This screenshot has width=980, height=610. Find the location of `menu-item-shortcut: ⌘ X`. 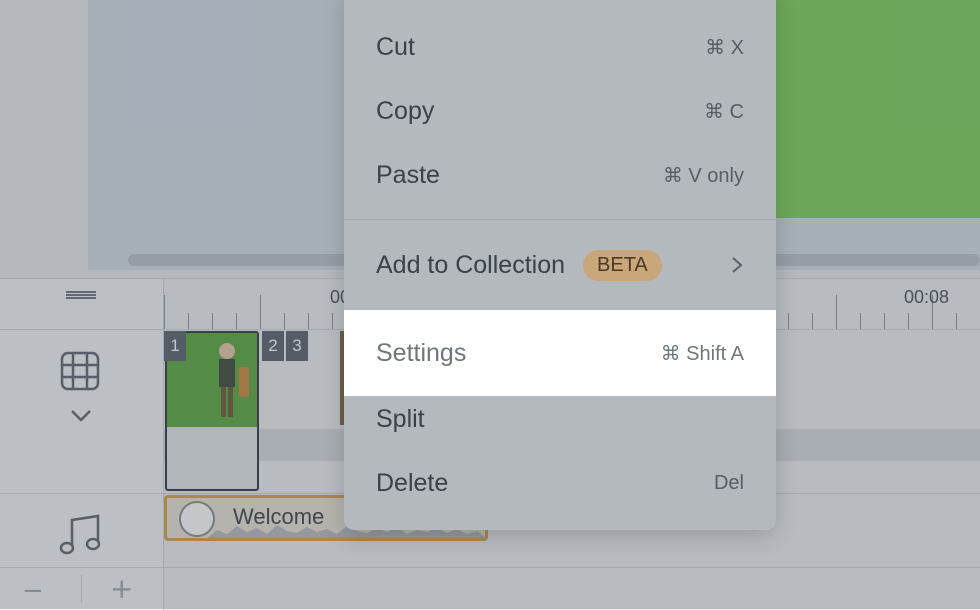

menu-item-shortcut: ⌘ X is located at coordinates (724, 47).